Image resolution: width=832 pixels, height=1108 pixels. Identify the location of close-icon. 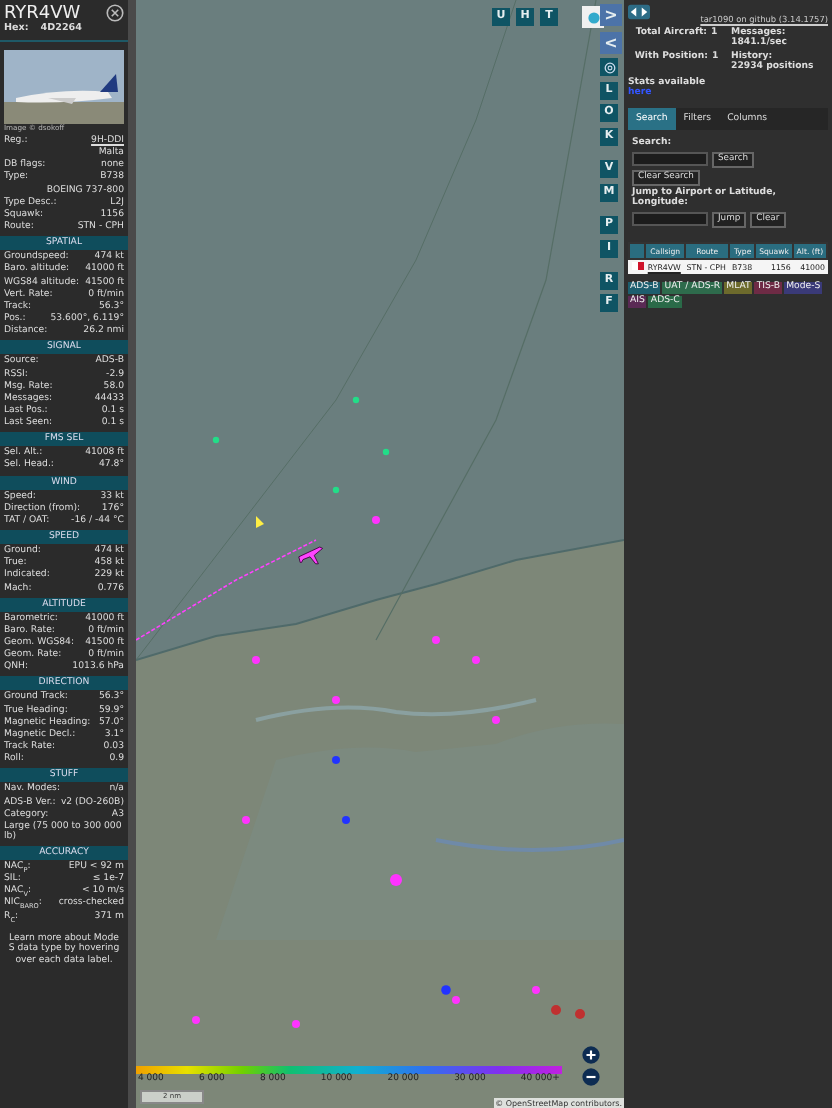
(115, 13).